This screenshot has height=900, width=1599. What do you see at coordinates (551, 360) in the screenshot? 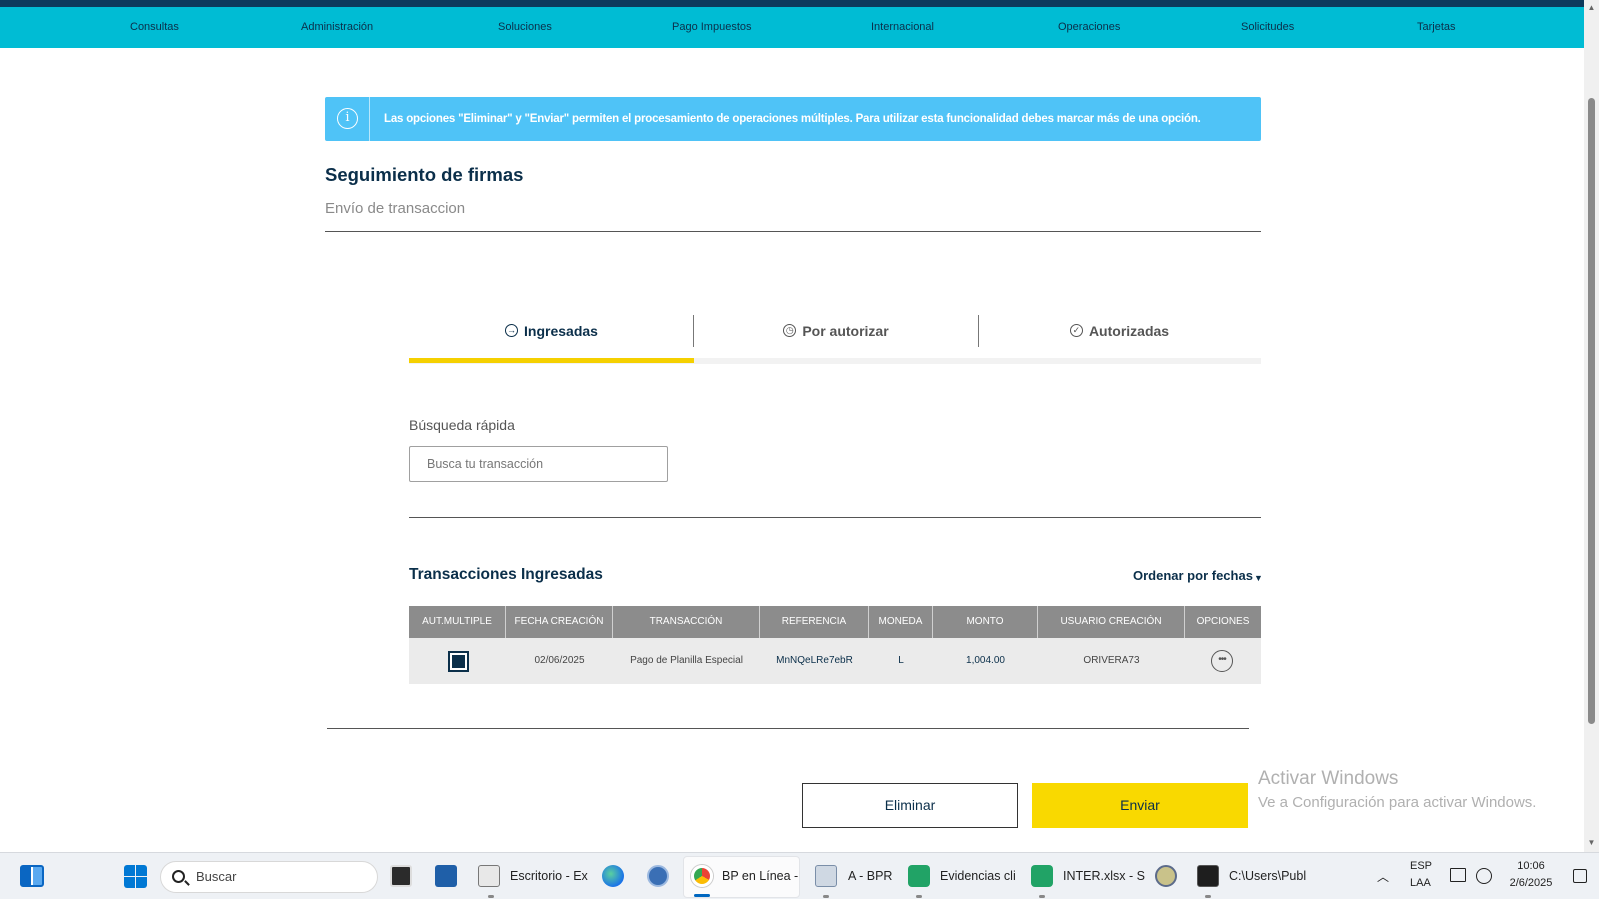
I see `tab-active-indicator` at bounding box center [551, 360].